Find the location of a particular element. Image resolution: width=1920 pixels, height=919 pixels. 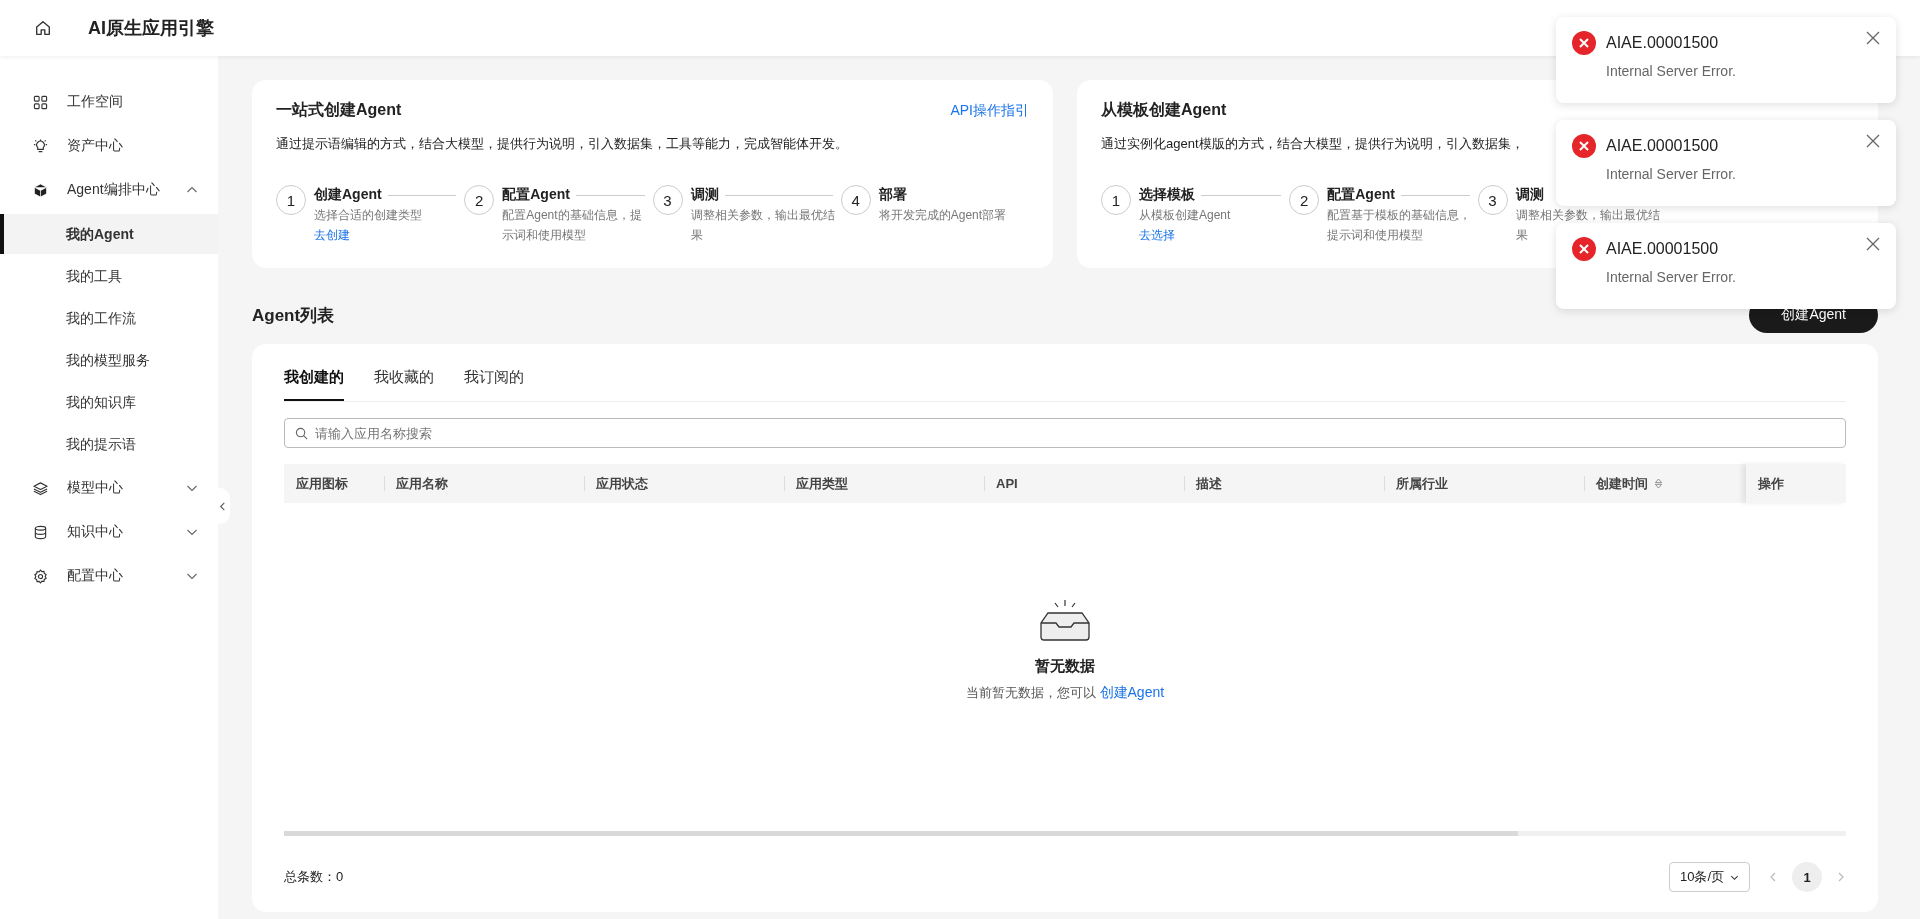

step-title: 创建Agent is located at coordinates (348, 195).